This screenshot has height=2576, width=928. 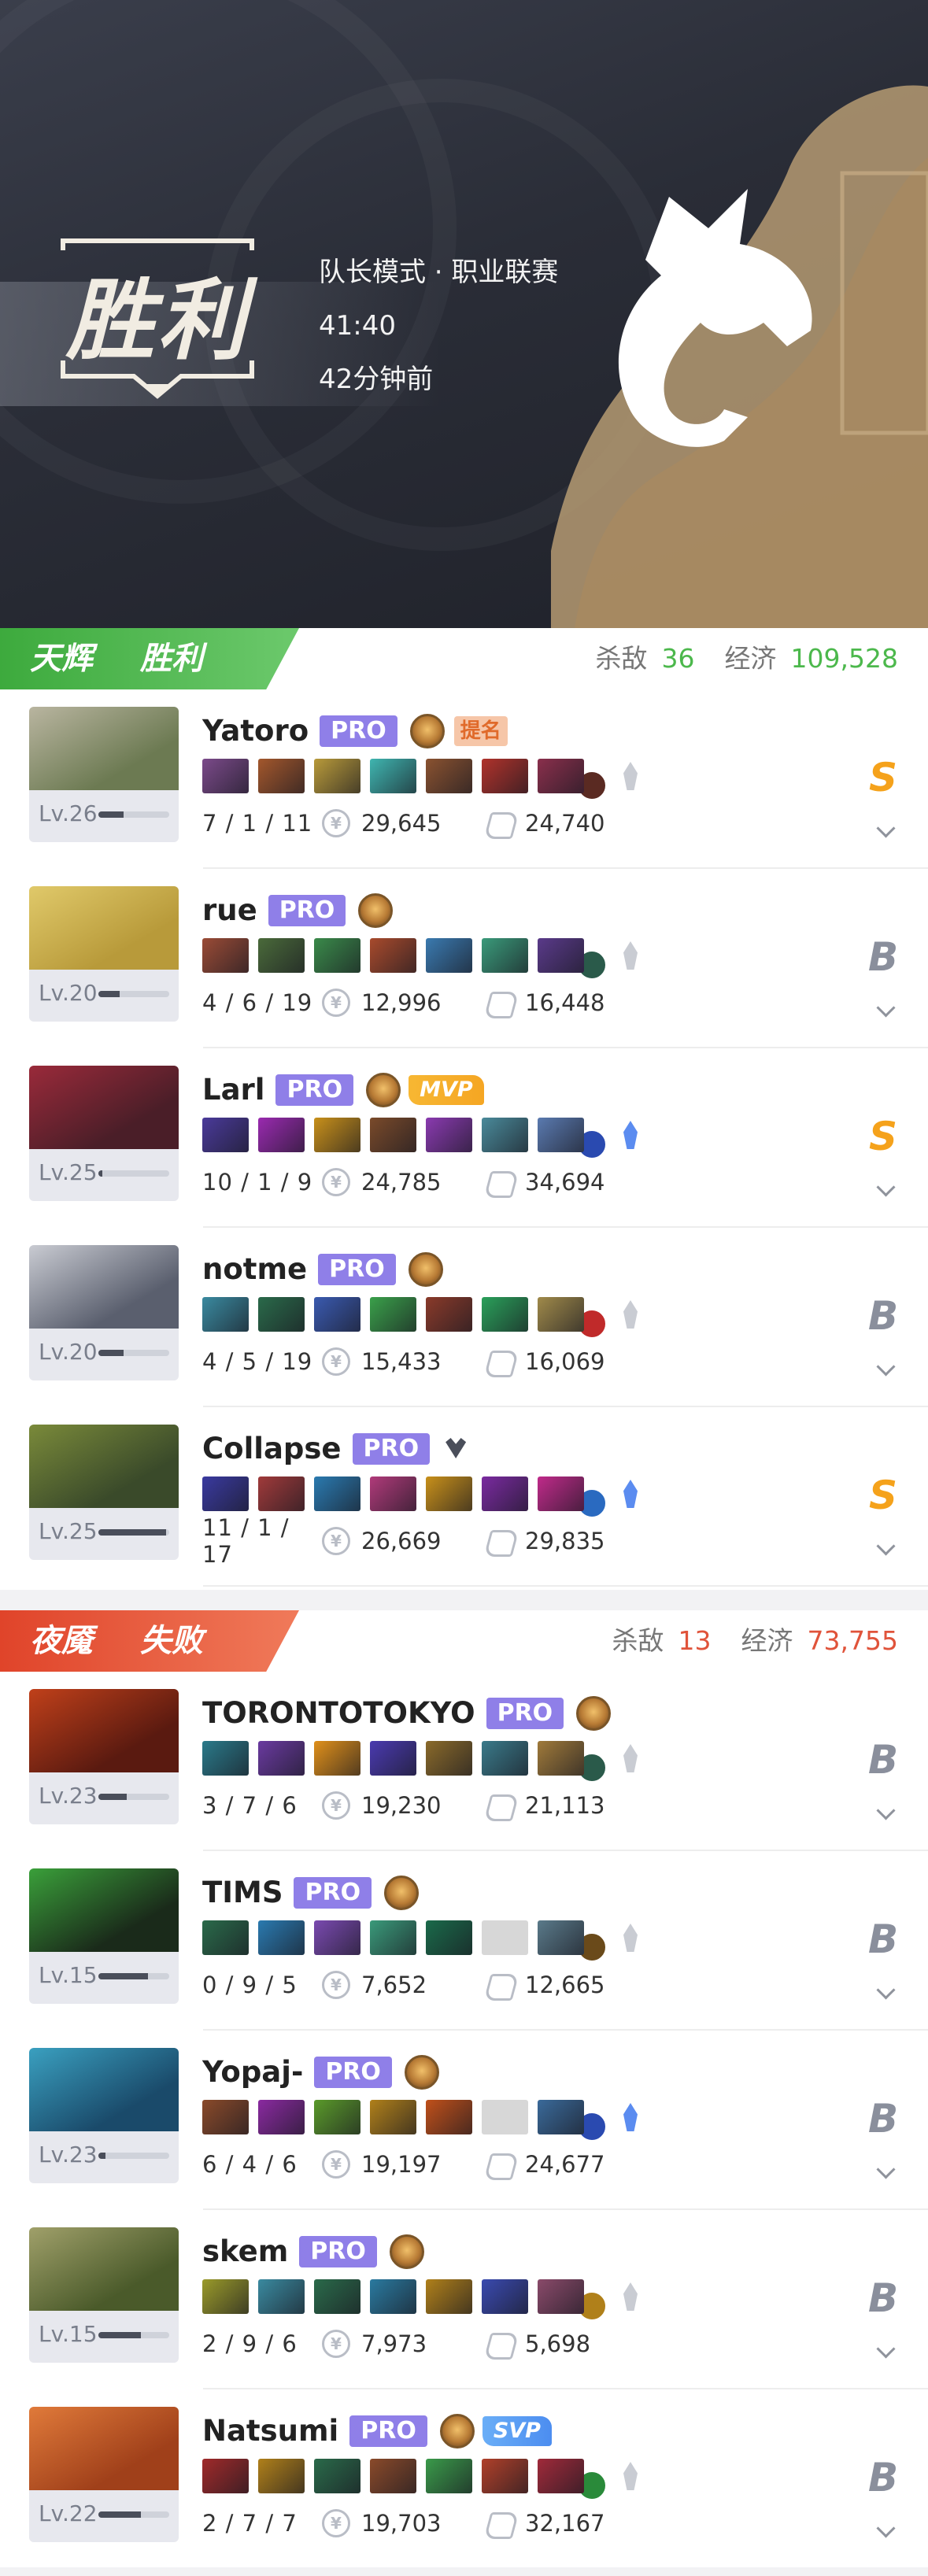 What do you see at coordinates (254, 1269) in the screenshot?
I see `player-name: notme` at bounding box center [254, 1269].